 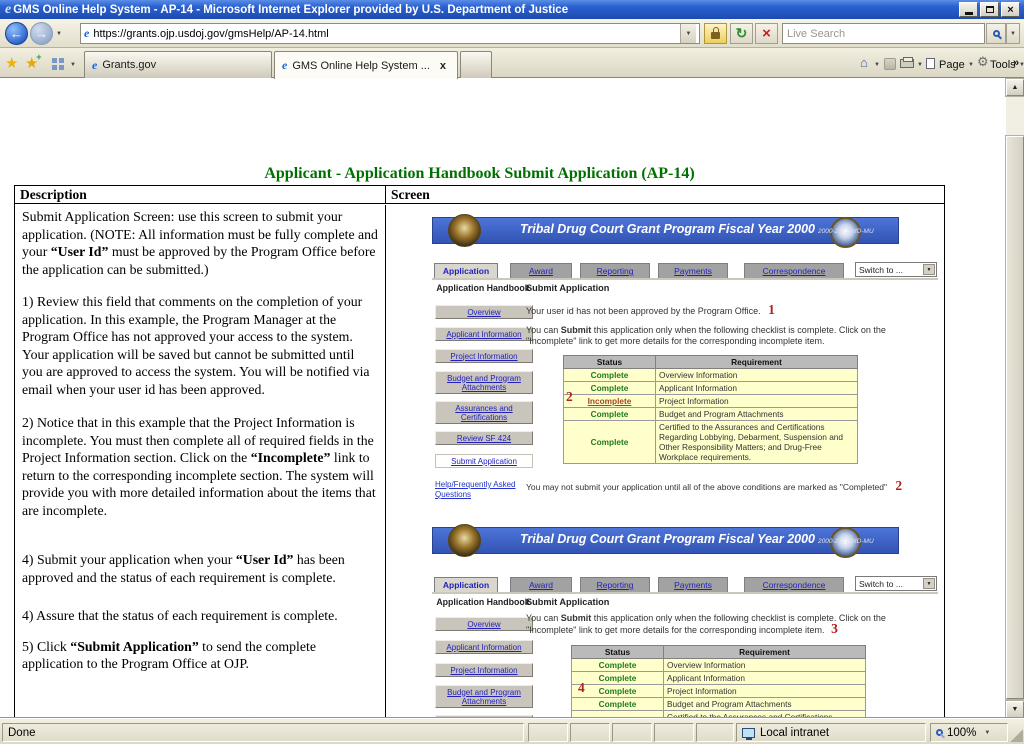 I want to click on status-bar: Done Local intranet 100% ▼, so click(x=512, y=731).